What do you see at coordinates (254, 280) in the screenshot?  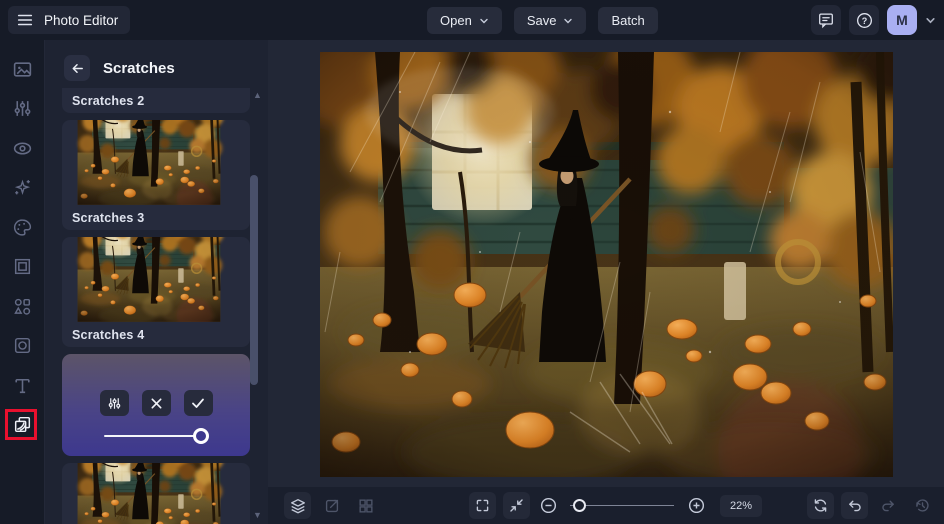 I see `panel-scrollbar` at bounding box center [254, 280].